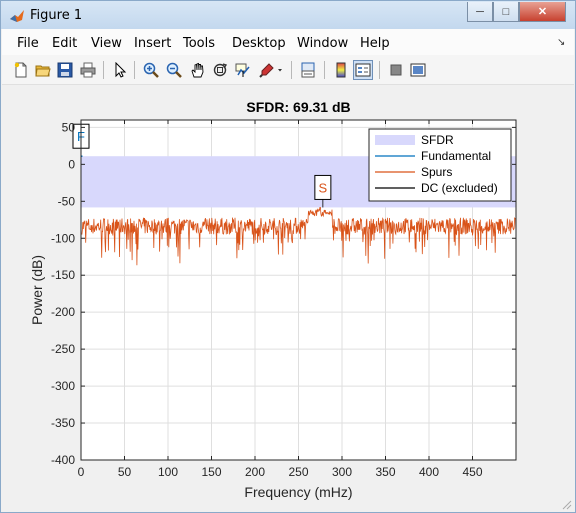 This screenshot has height=513, width=576. Describe the element at coordinates (288, 15) in the screenshot. I see `title-bar: Figure 1 ─ □ ✕` at that location.